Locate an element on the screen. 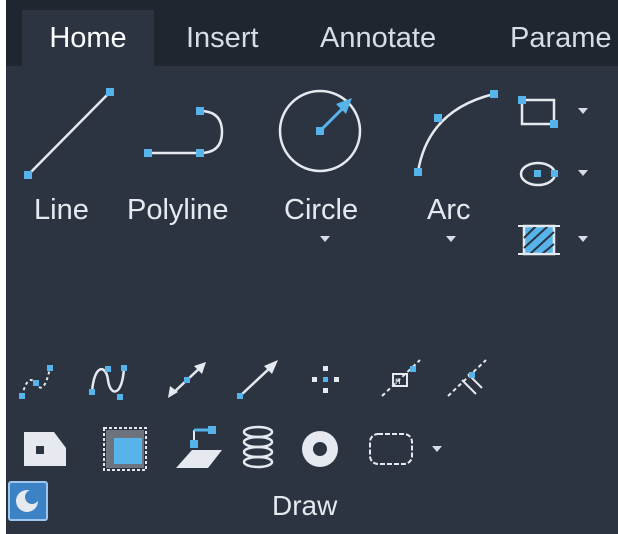  circle-dropdown-icon is located at coordinates (325, 239).